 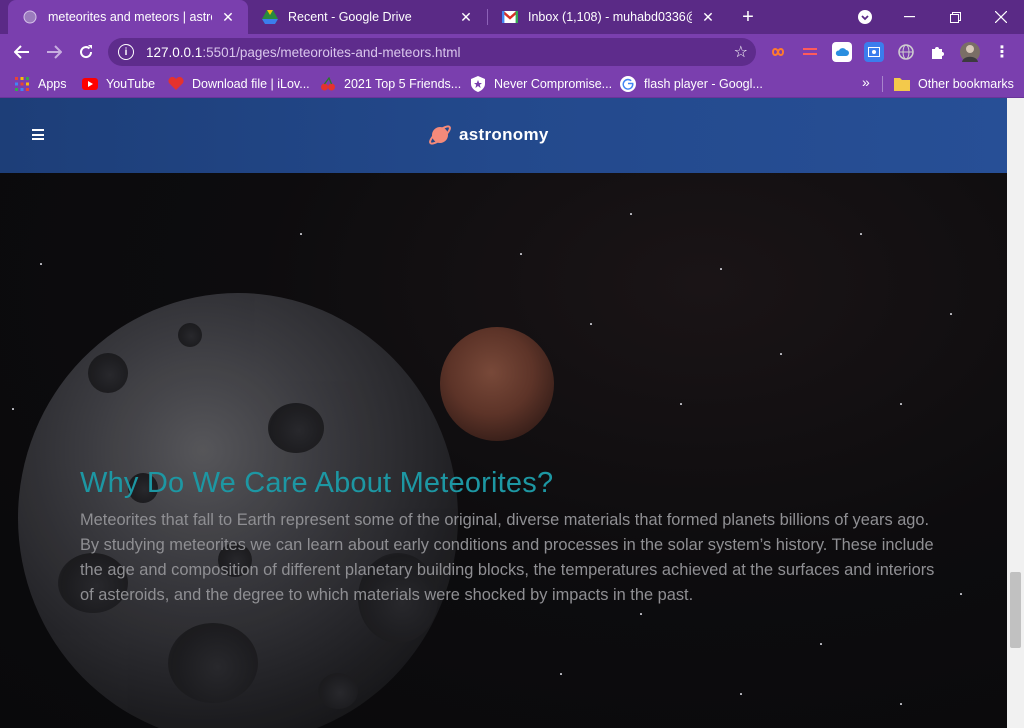 I want to click on heart-icon, so click(x=176, y=84).